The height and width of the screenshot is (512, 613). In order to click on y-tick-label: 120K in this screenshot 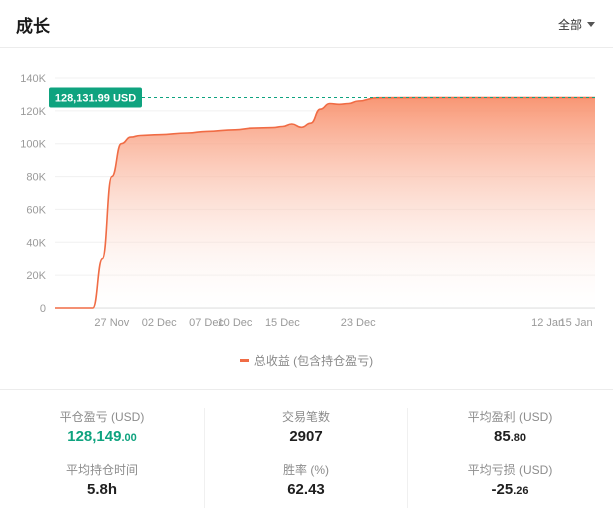, I will do `click(33, 112)`.